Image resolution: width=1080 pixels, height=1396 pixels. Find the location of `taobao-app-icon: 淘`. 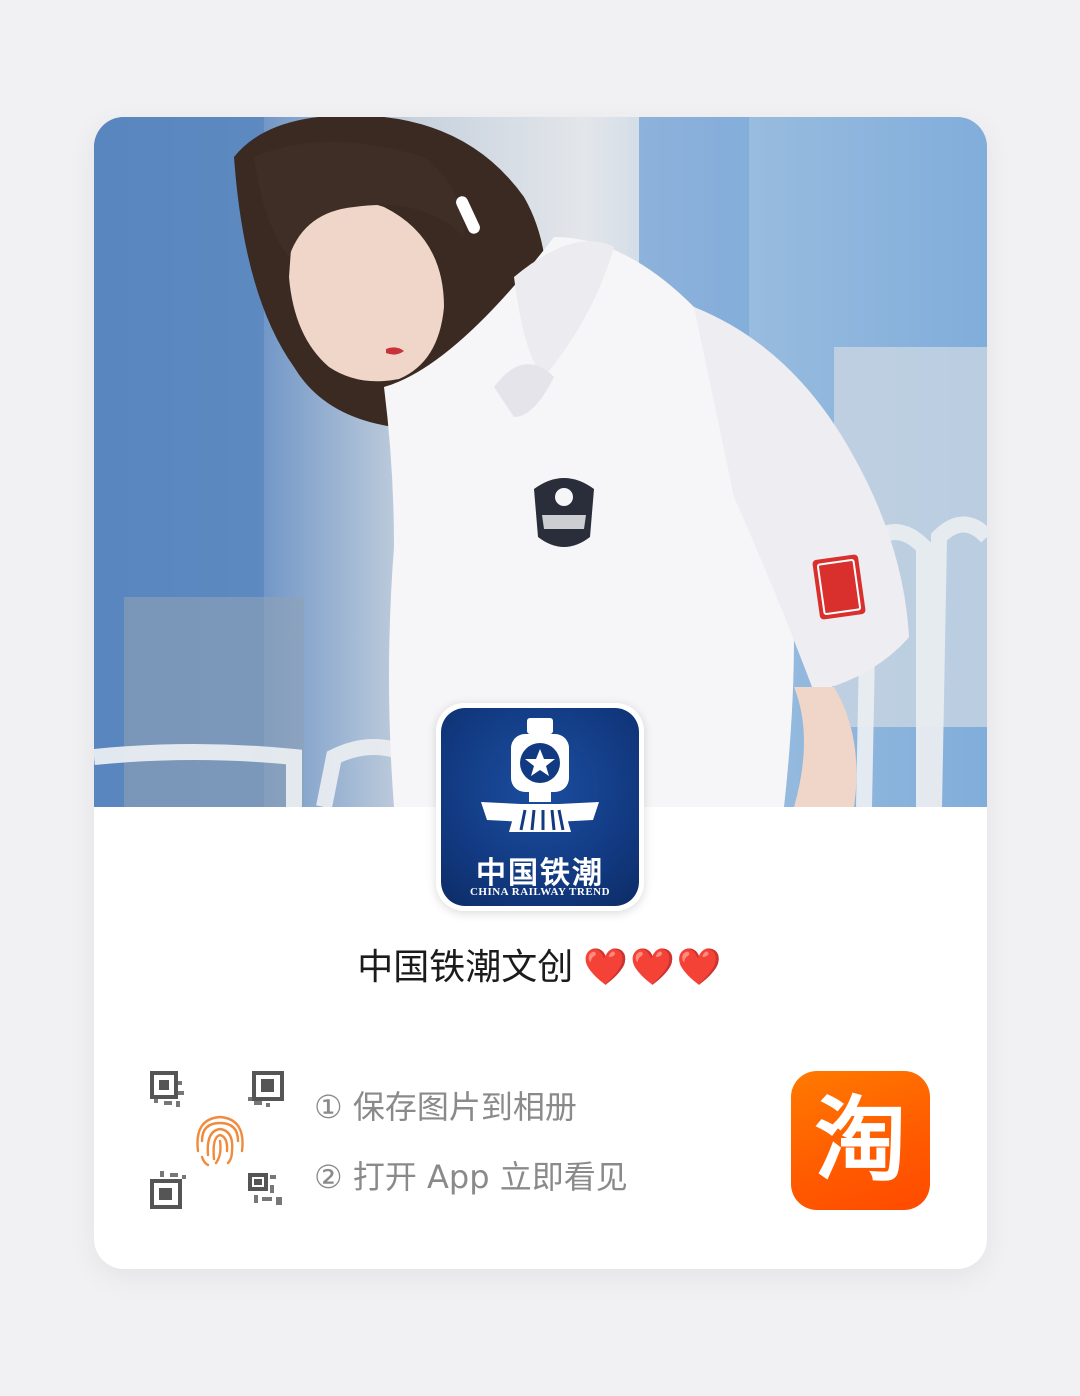

taobao-app-icon: 淘 is located at coordinates (860, 1140).